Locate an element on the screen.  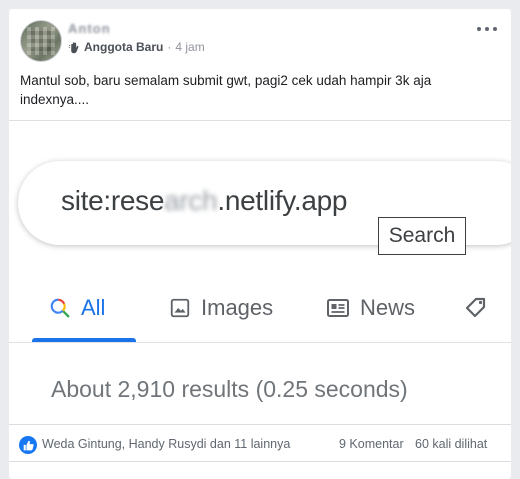
divider is located at coordinates (260, 461).